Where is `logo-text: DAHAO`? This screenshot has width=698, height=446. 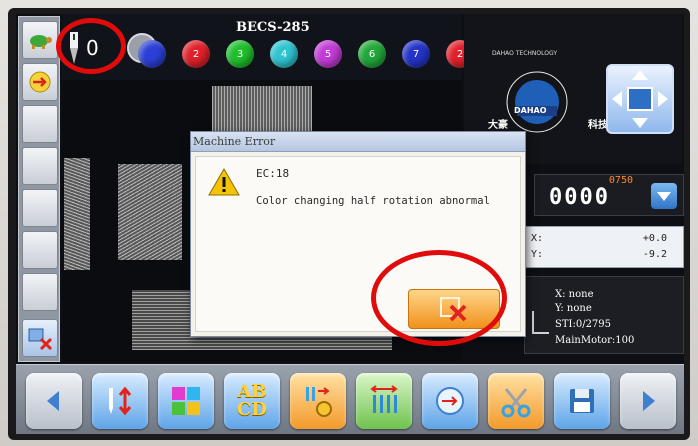 logo-text: DAHAO is located at coordinates (530, 110).